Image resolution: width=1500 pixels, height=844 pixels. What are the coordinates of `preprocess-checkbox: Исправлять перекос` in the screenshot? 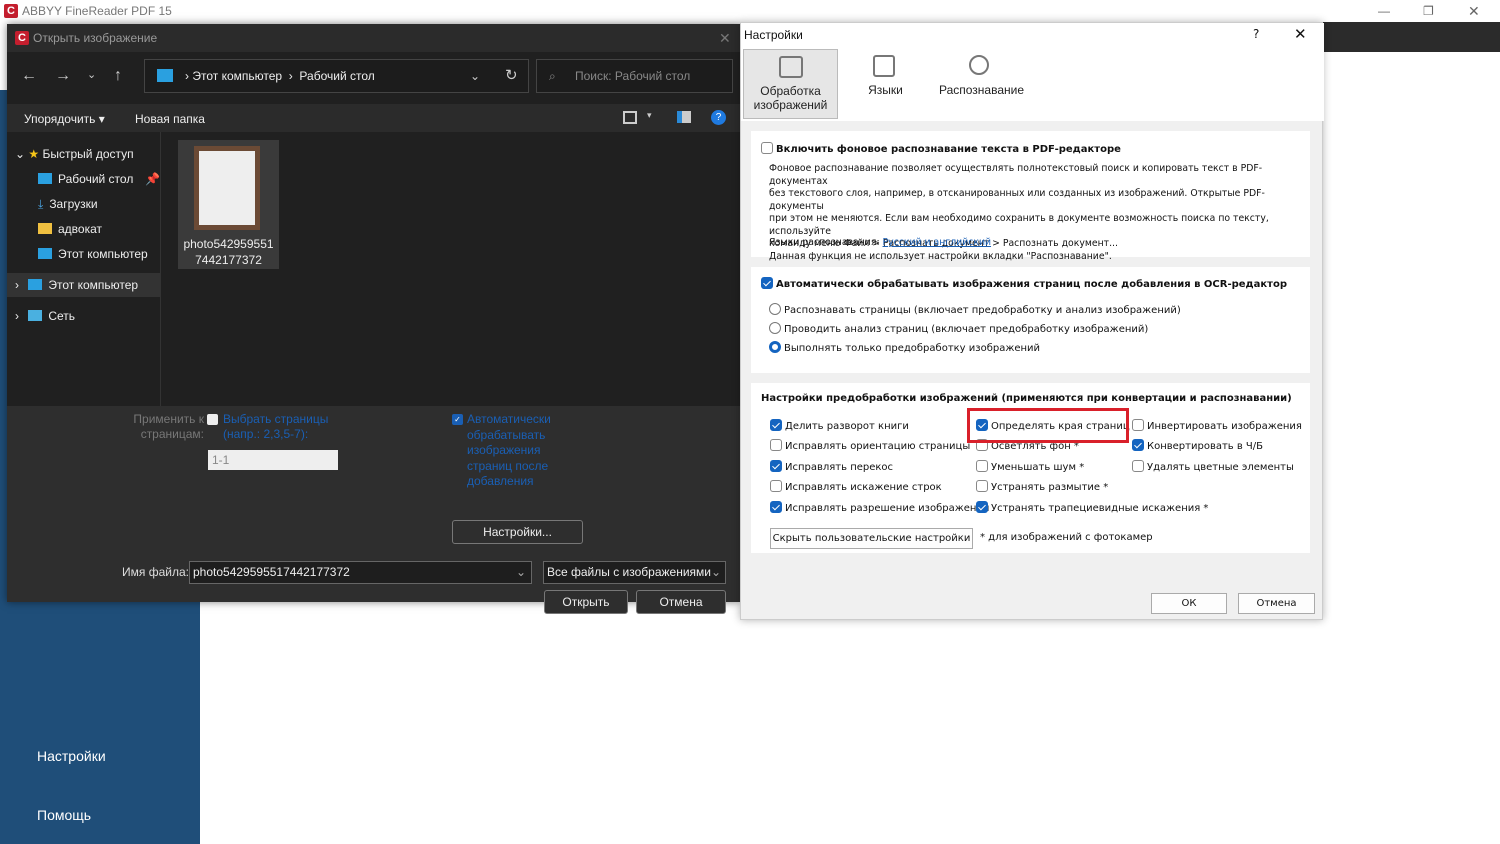 It's located at (832, 466).